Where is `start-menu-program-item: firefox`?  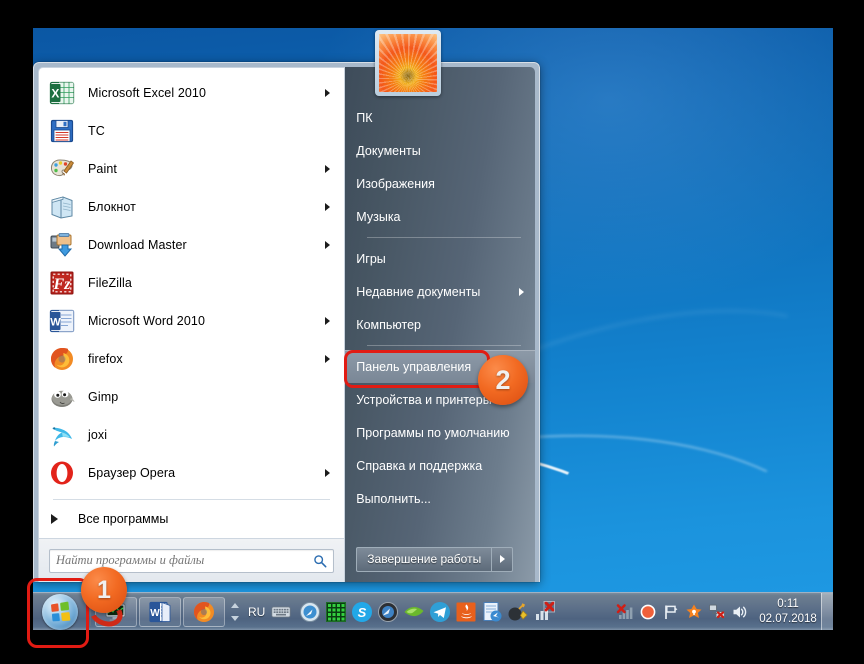 start-menu-program-item: firefox is located at coordinates (191, 359).